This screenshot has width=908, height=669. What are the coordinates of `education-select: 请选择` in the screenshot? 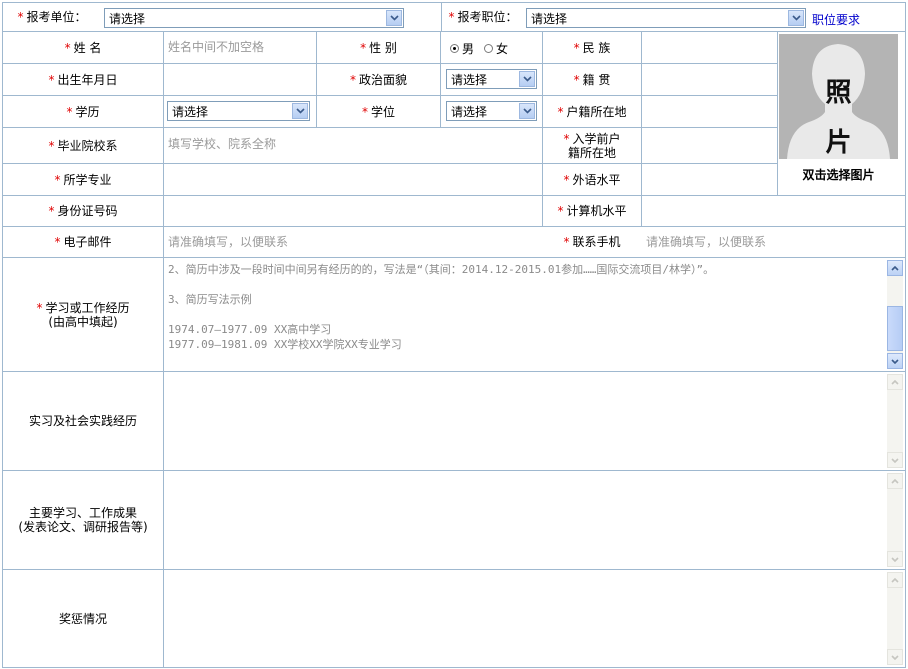 It's located at (238, 111).